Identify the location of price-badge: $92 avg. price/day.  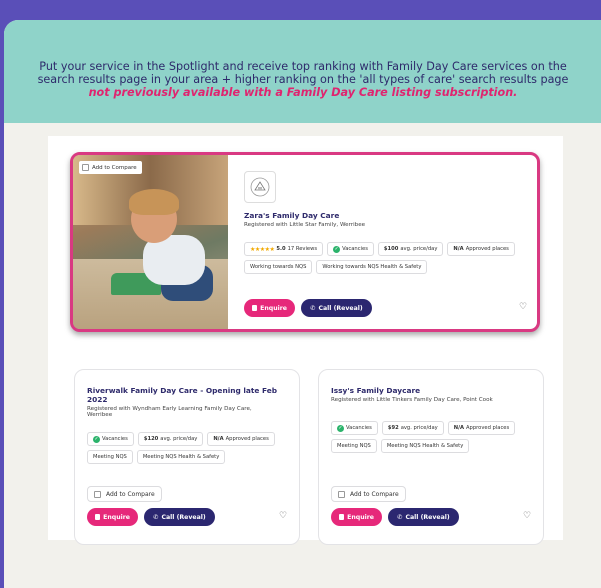
(412, 428).